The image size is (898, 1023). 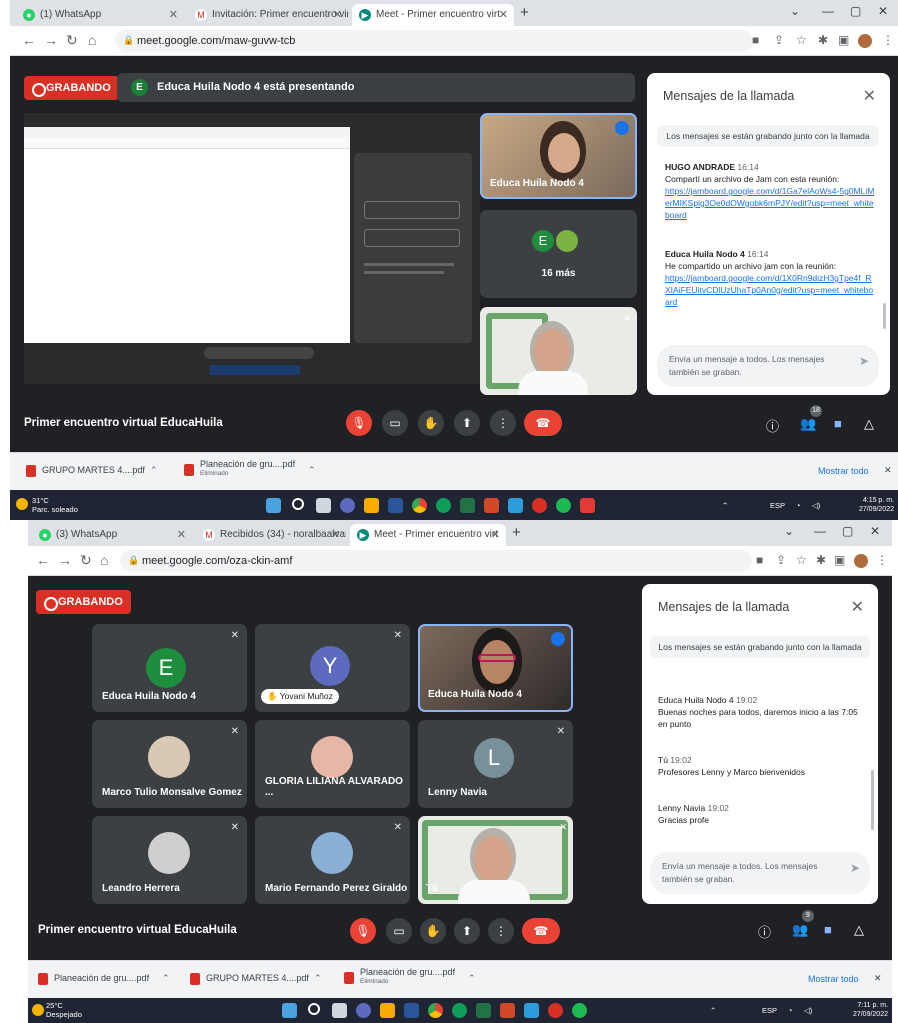 What do you see at coordinates (801, 40) in the screenshot?
I see `bookmark-star-icon: ☆` at bounding box center [801, 40].